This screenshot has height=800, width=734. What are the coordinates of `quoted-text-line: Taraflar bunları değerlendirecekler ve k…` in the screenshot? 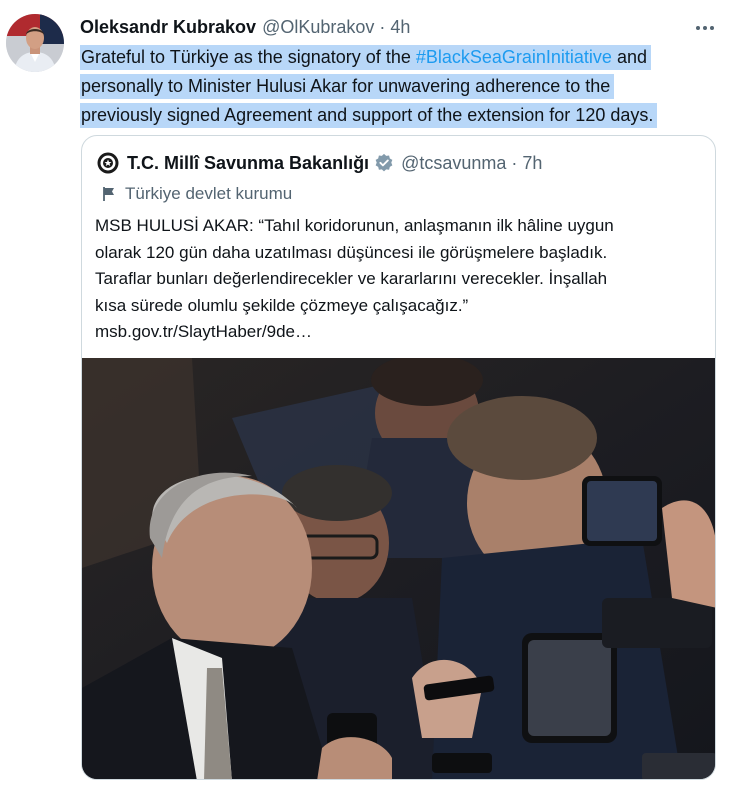 It's located at (351, 278).